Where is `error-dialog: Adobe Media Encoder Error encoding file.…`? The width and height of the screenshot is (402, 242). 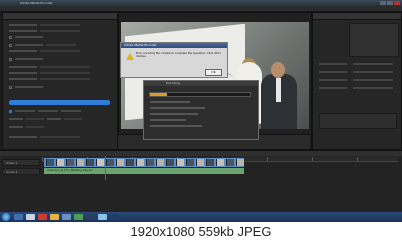
error-dialog: Adobe Media Encoder Error encoding file.… is located at coordinates (174, 60).